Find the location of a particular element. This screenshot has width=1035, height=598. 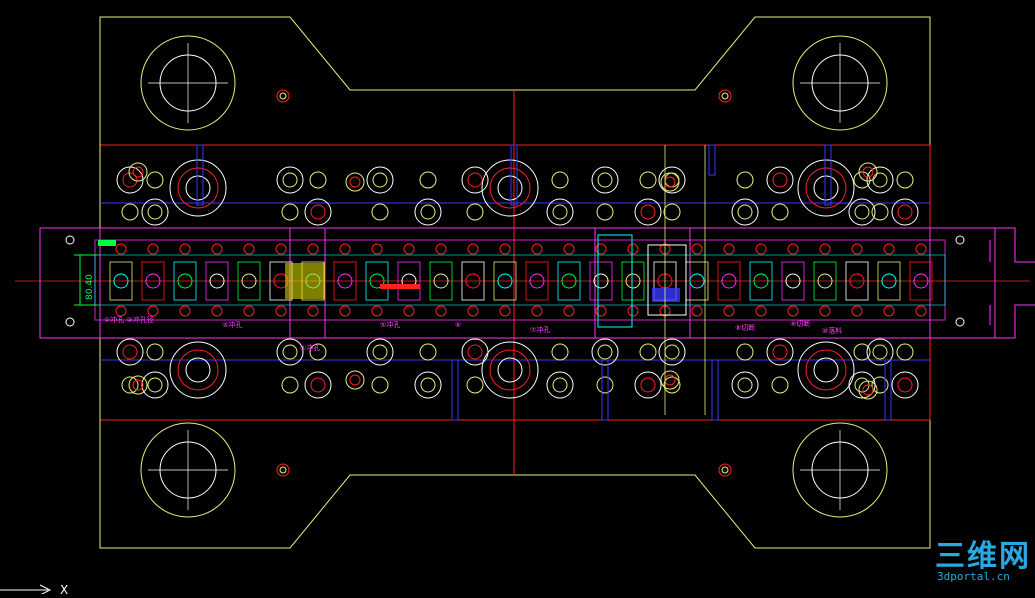

cutoff-punch-fill is located at coordinates (666, 295).